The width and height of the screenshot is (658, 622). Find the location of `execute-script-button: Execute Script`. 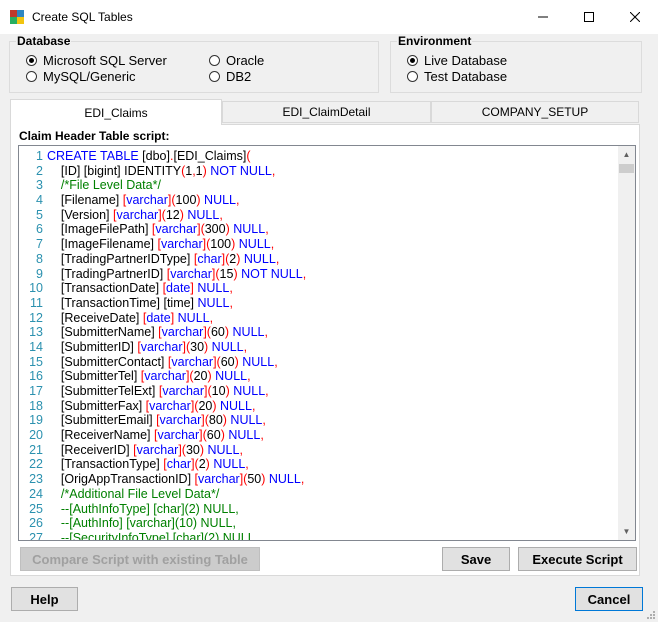

execute-script-button: Execute Script is located at coordinates (577, 559).